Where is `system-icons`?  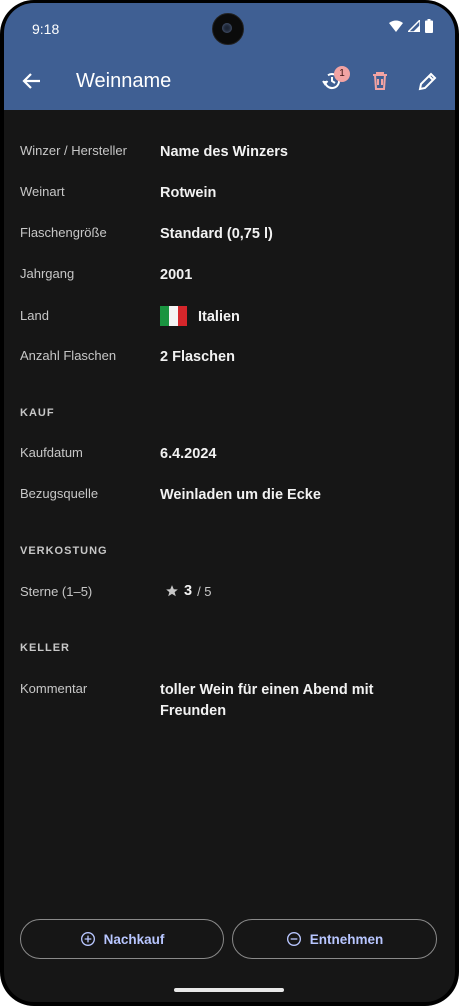 system-icons is located at coordinates (411, 26).